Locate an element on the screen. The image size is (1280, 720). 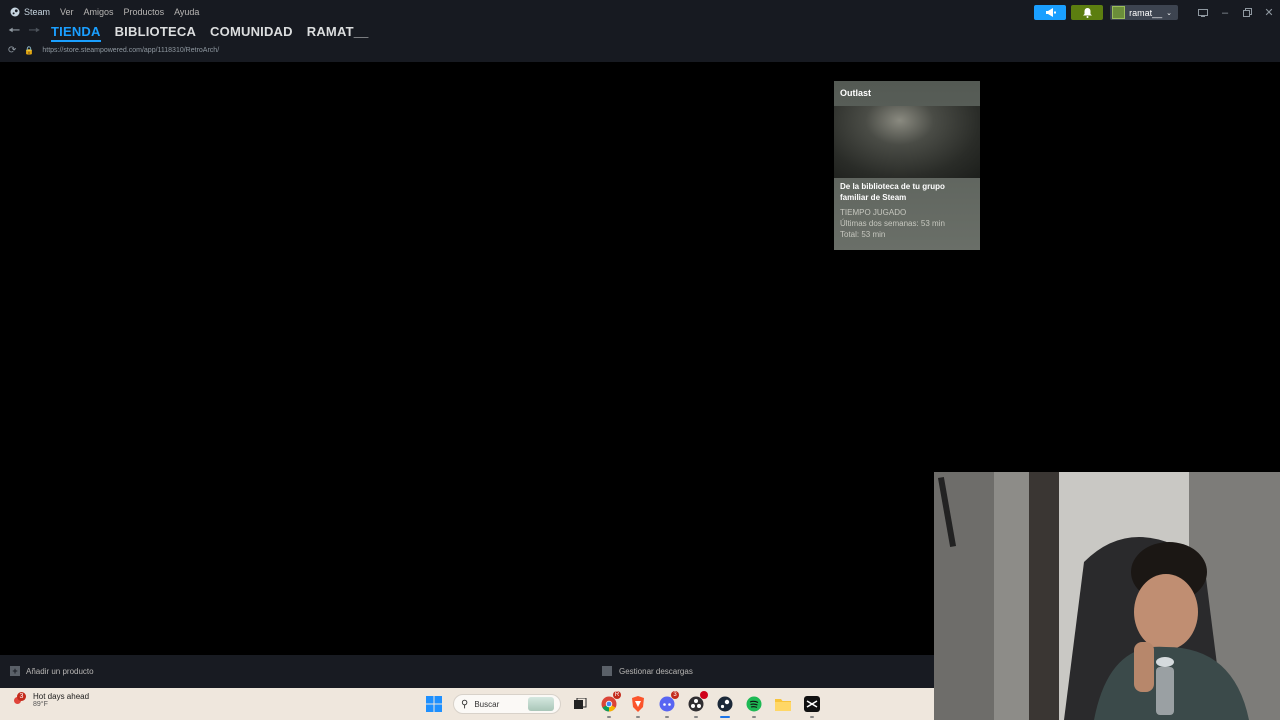
weather-widget: 3 Hot days ahead 89°F is located at coordinates (50, 700).